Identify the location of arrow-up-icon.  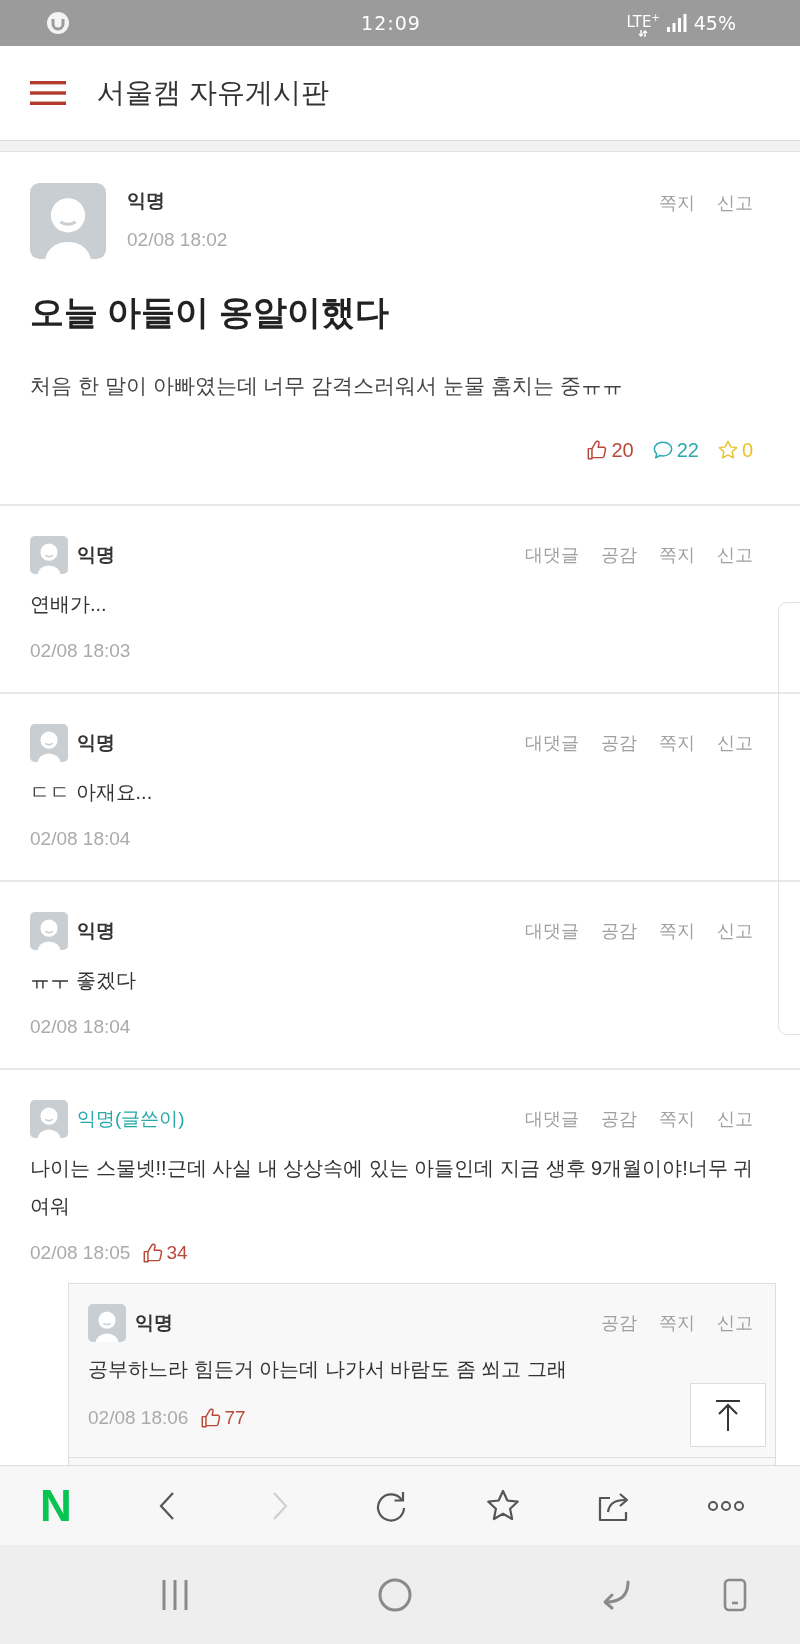
(728, 1415).